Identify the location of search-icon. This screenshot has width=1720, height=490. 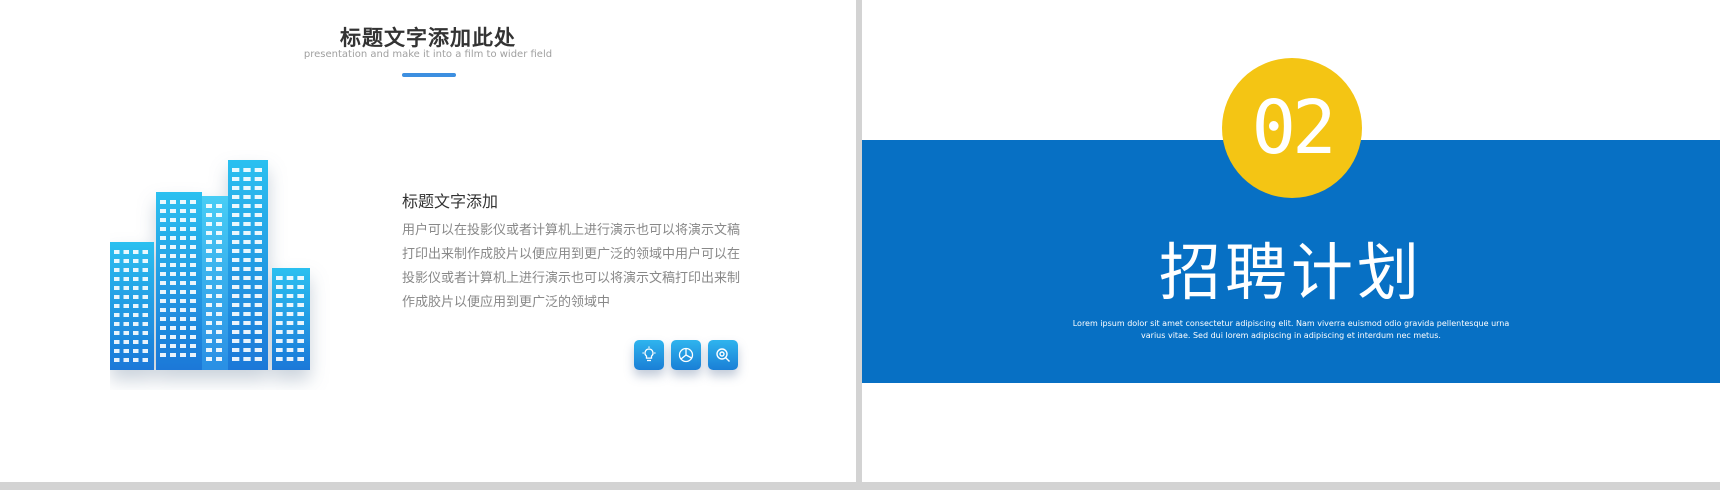
(723, 355).